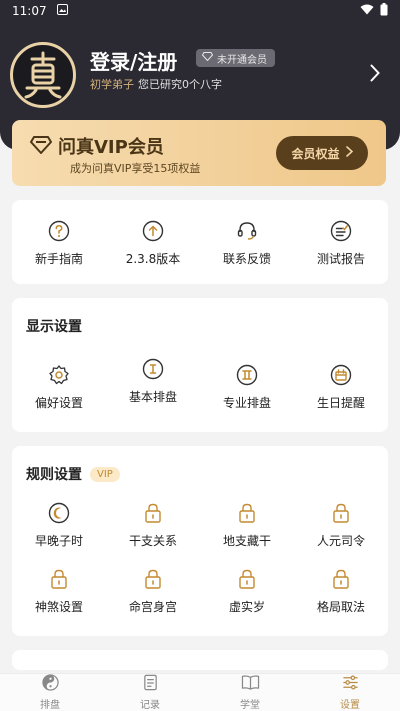  Describe the element at coordinates (180, 84) in the screenshot. I see `user-summary: 您已研究0个八字` at that location.